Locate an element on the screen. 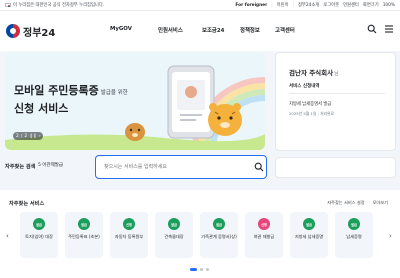 This screenshot has height=278, width=400. service-label: 여권 재발급 is located at coordinates (264, 236).